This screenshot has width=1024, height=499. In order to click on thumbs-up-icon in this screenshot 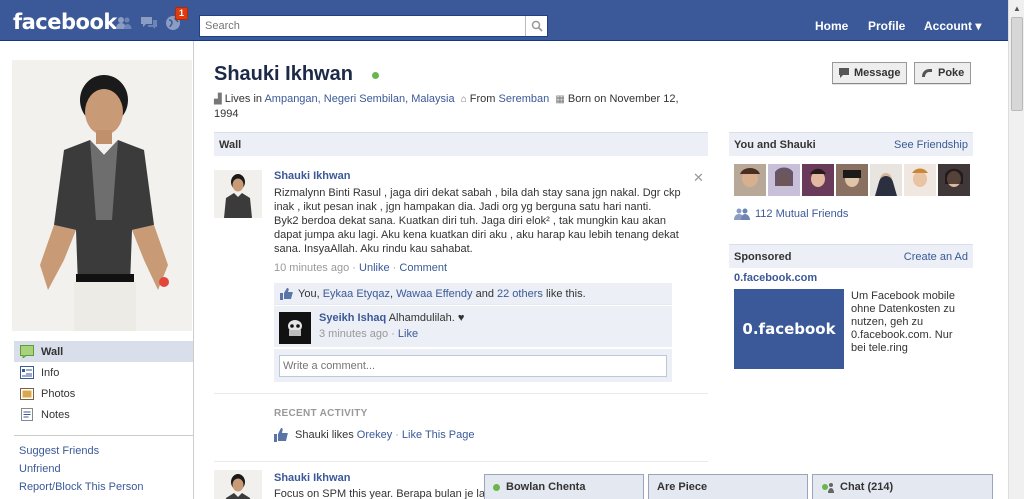, I will do `click(286, 293)`.